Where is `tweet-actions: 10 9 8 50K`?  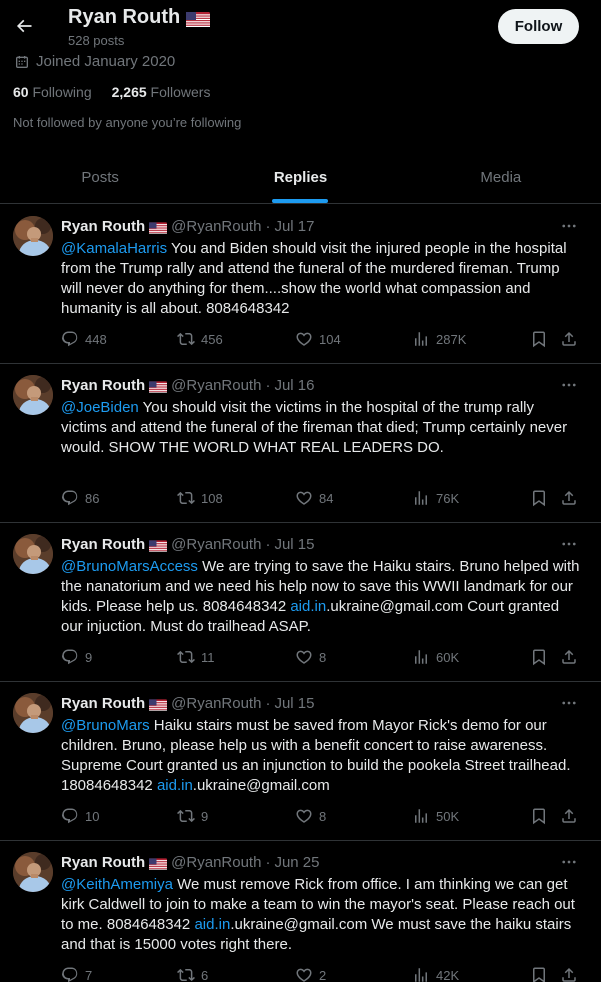 tweet-actions: 10 9 8 50K is located at coordinates (321, 818).